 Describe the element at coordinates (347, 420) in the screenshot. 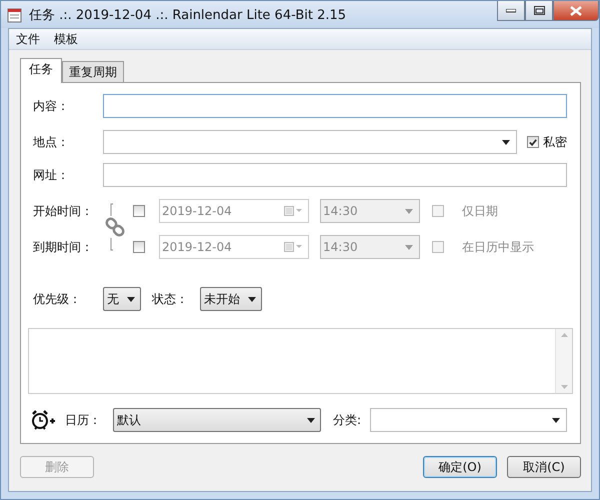

I see `field-label: 分类:` at that location.